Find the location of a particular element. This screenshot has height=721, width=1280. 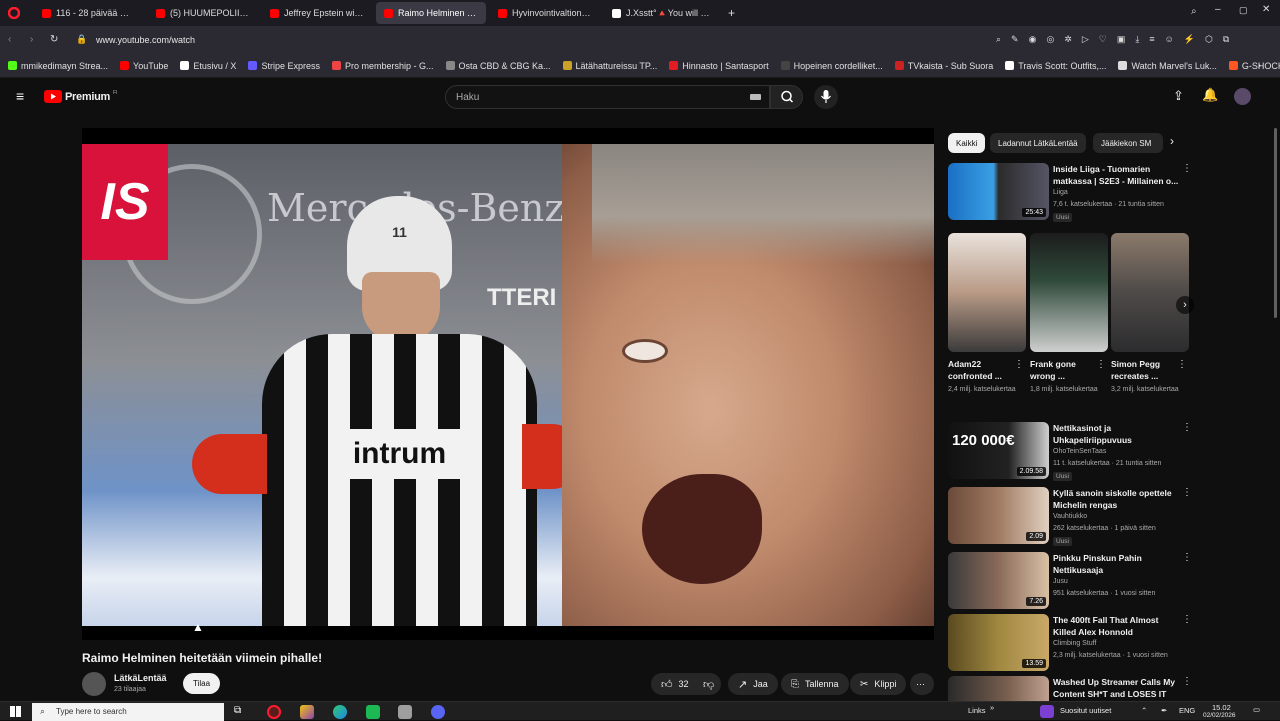

voice-search-button is located at coordinates (826, 97).